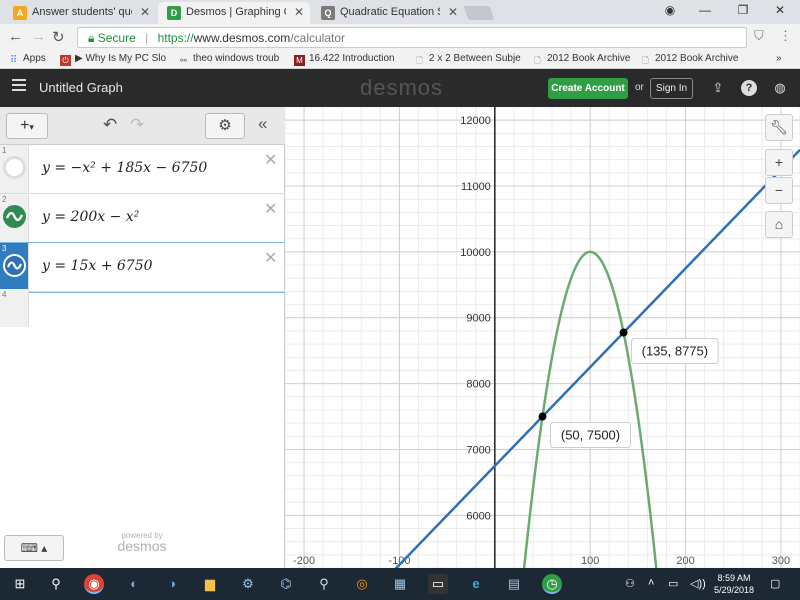  What do you see at coordinates (780, 11) in the screenshot?
I see `close-window-icon: ✕` at bounding box center [780, 11].